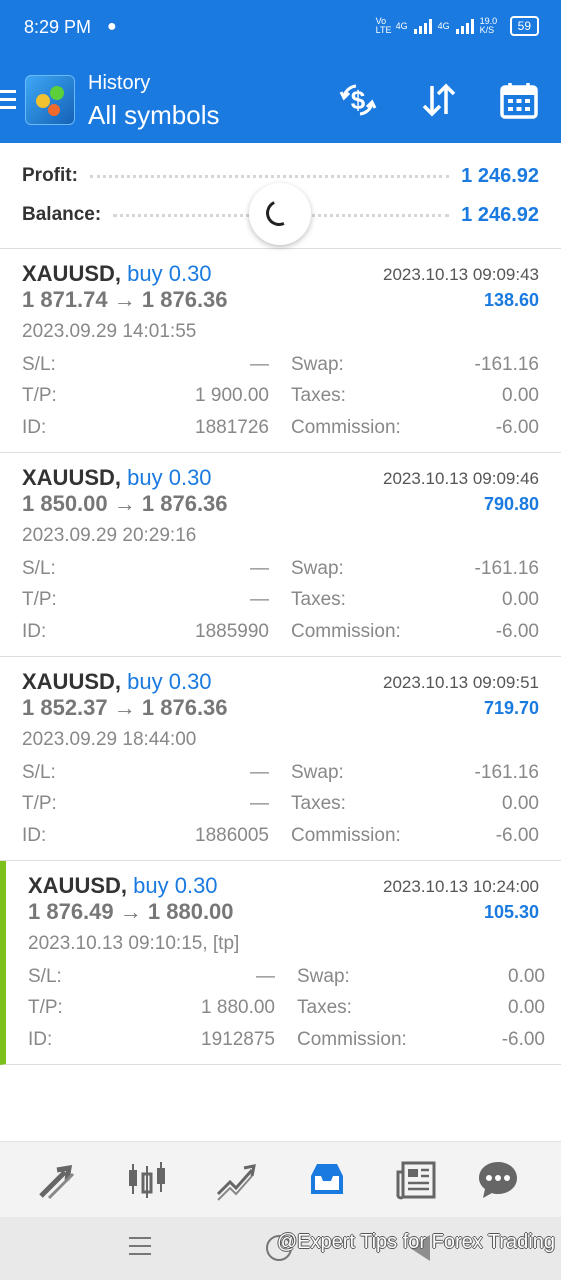  Describe the element at coordinates (58, 27) in the screenshot. I see `status-time: 8:29 PM` at that location.